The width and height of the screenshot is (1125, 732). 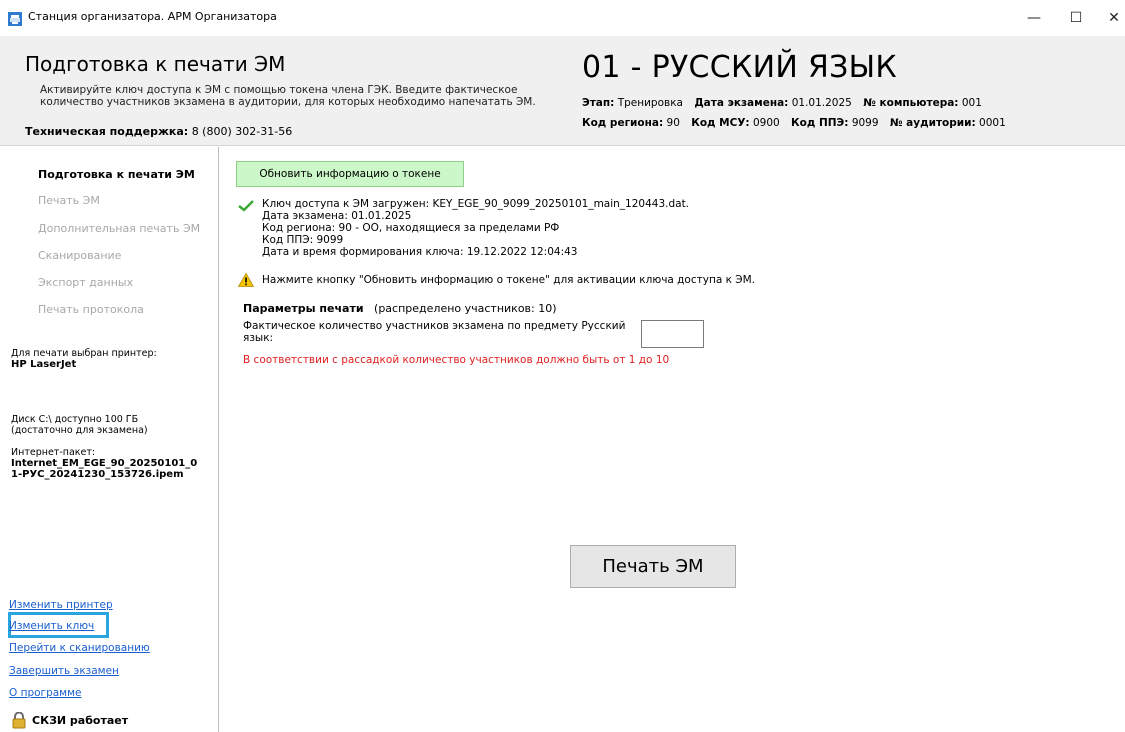 I want to click on printer-info: Для печати выбран принтер: HP LaserJet, so click(x=84, y=359).